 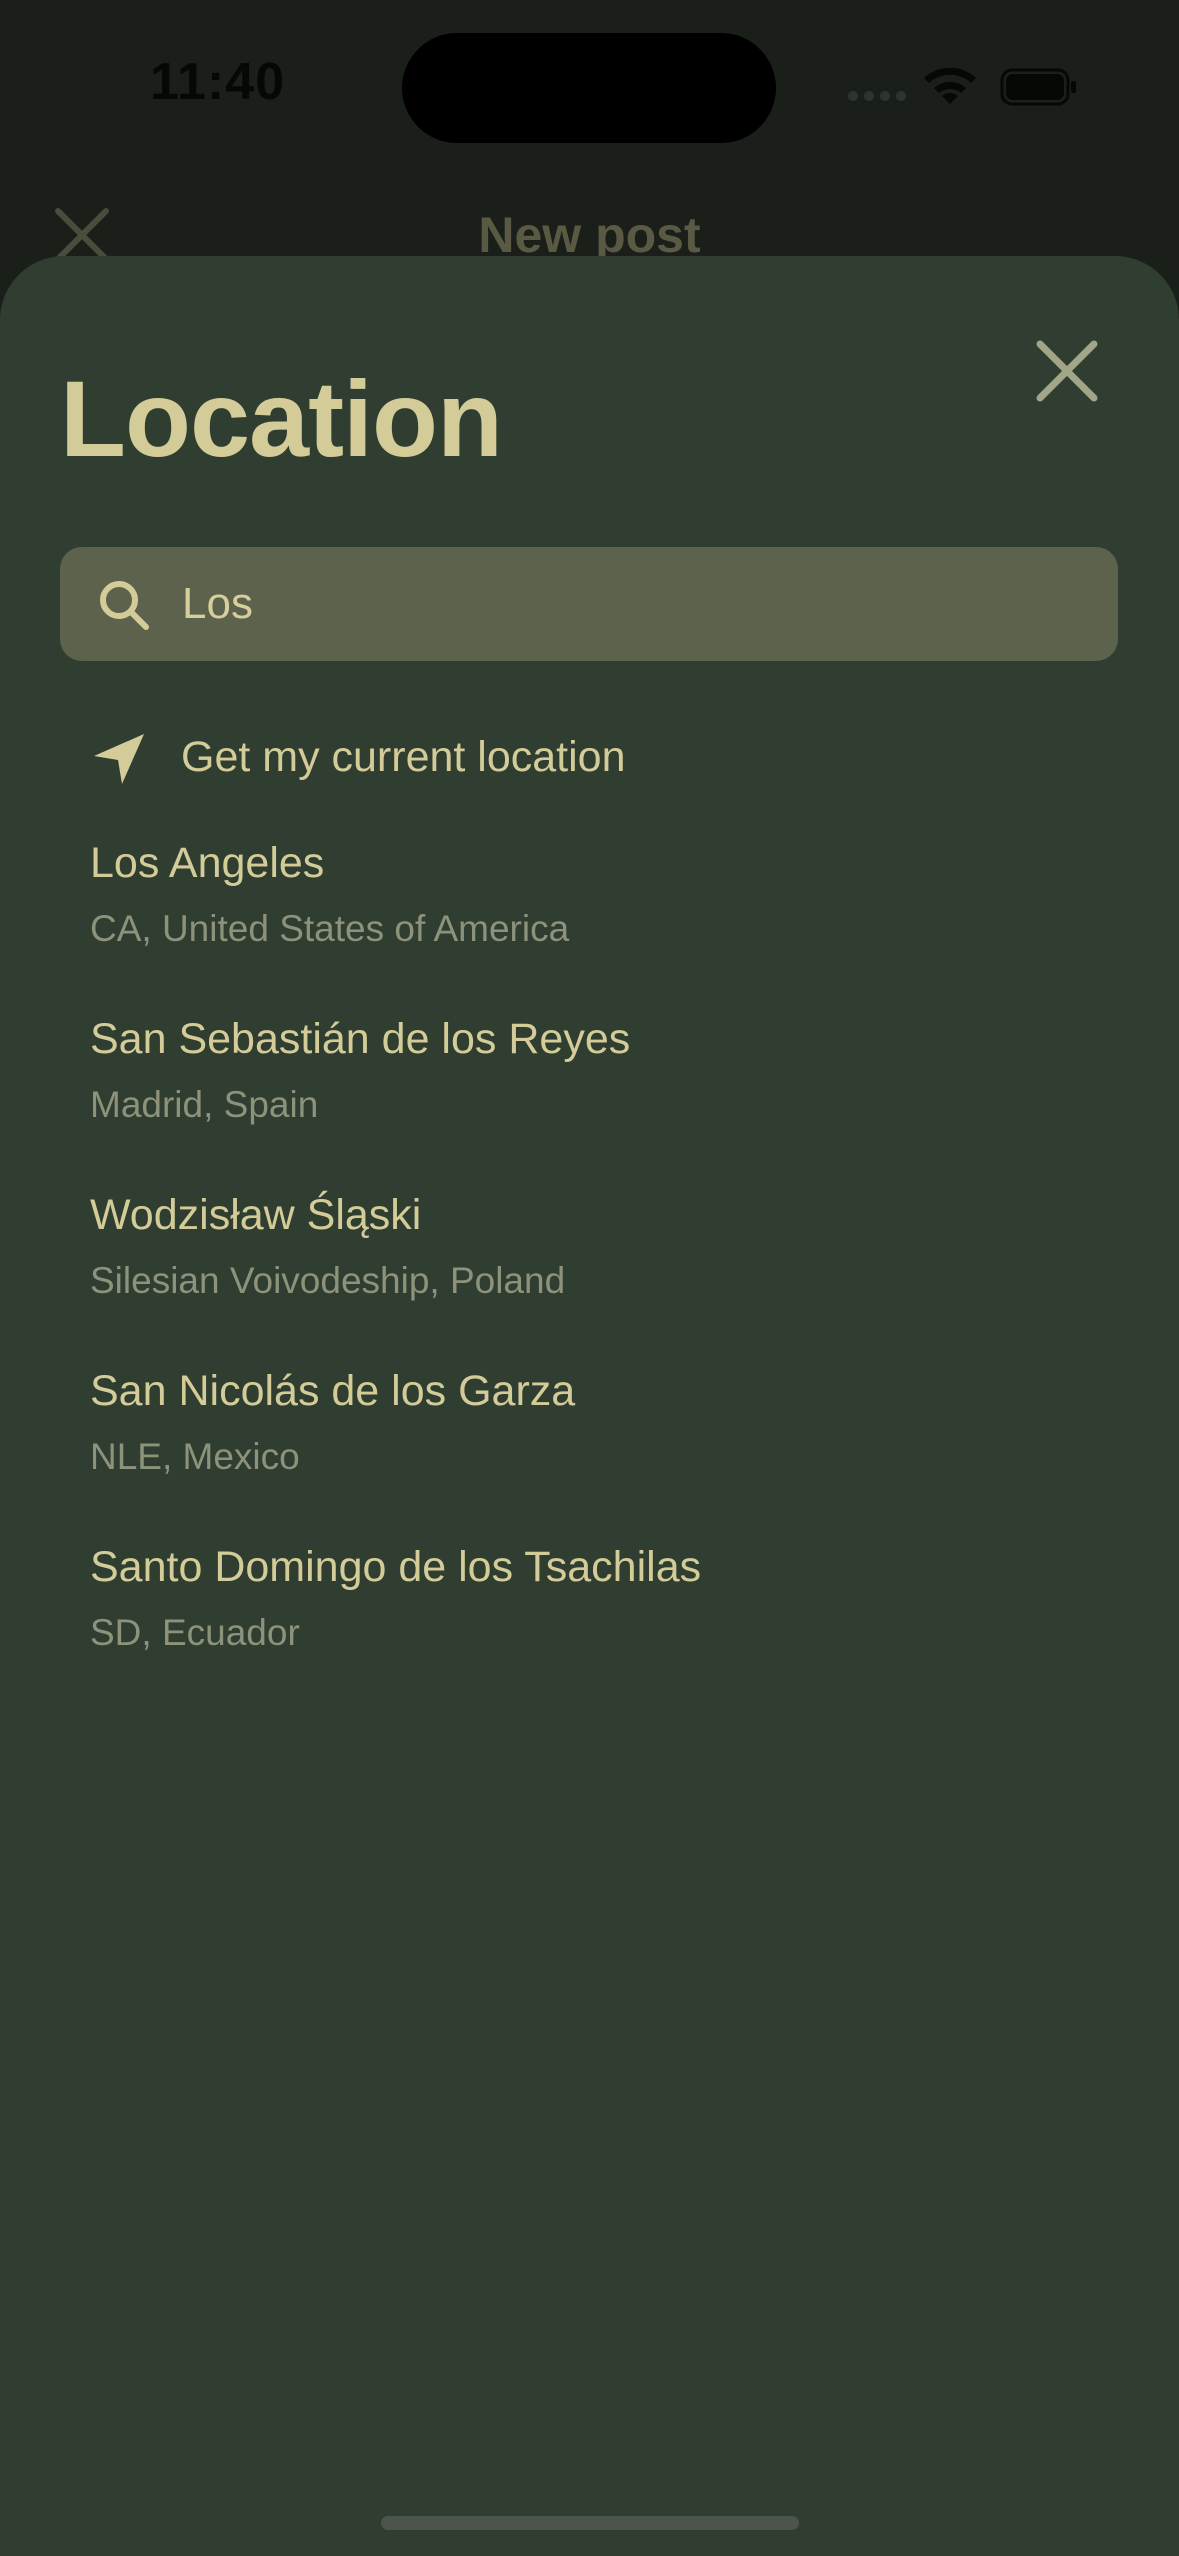 What do you see at coordinates (256, 1215) in the screenshot?
I see `location-name: Wodzisław Śląski` at bounding box center [256, 1215].